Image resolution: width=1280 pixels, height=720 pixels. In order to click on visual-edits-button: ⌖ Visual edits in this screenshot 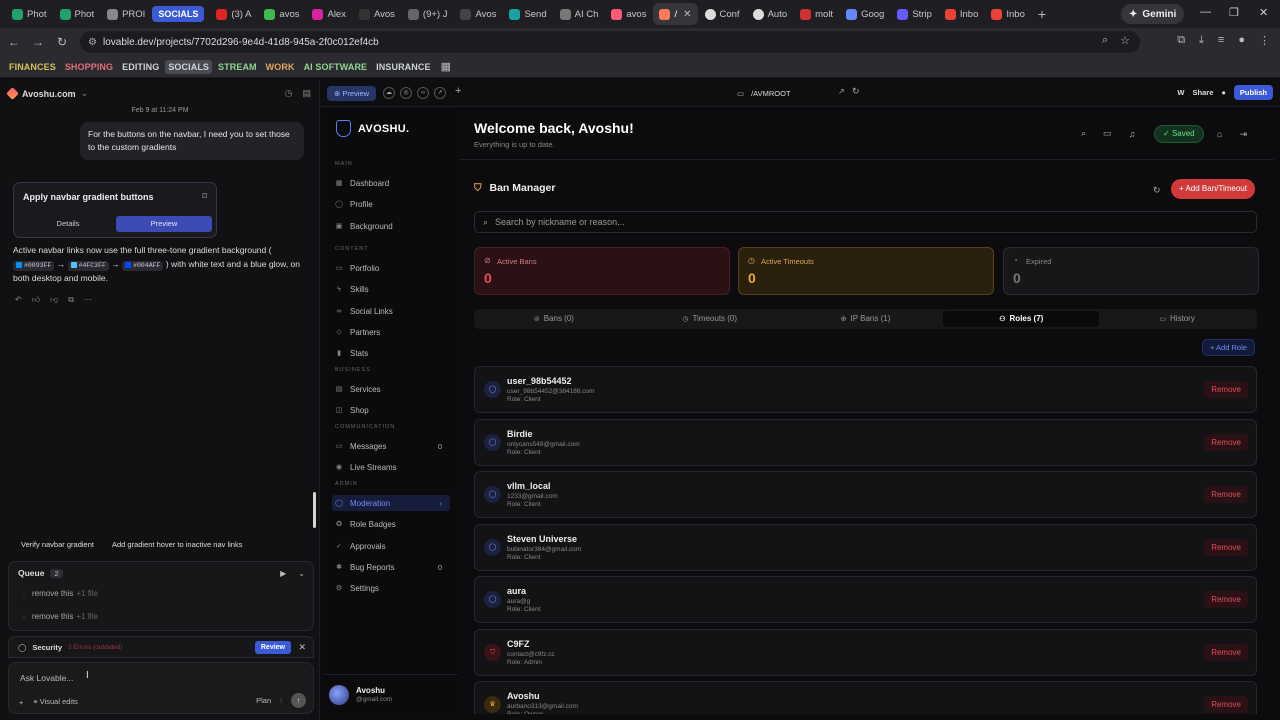, I will do `click(55, 702)`.